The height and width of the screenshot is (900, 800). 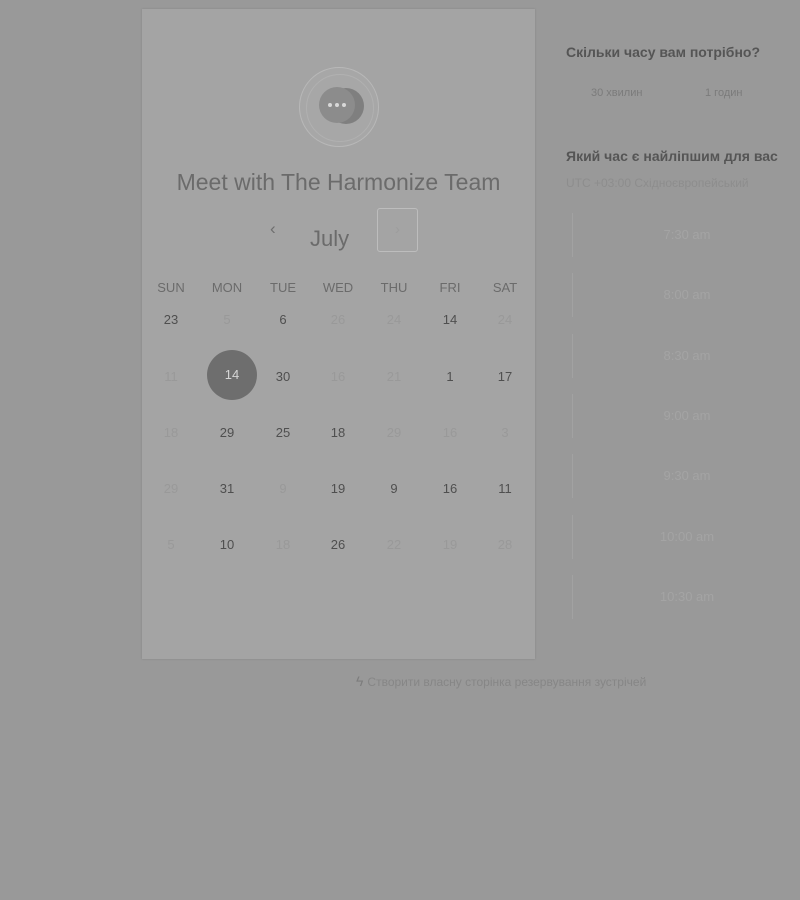 What do you see at coordinates (686, 476) in the screenshot?
I see `time-slot: 9:30 am` at bounding box center [686, 476].